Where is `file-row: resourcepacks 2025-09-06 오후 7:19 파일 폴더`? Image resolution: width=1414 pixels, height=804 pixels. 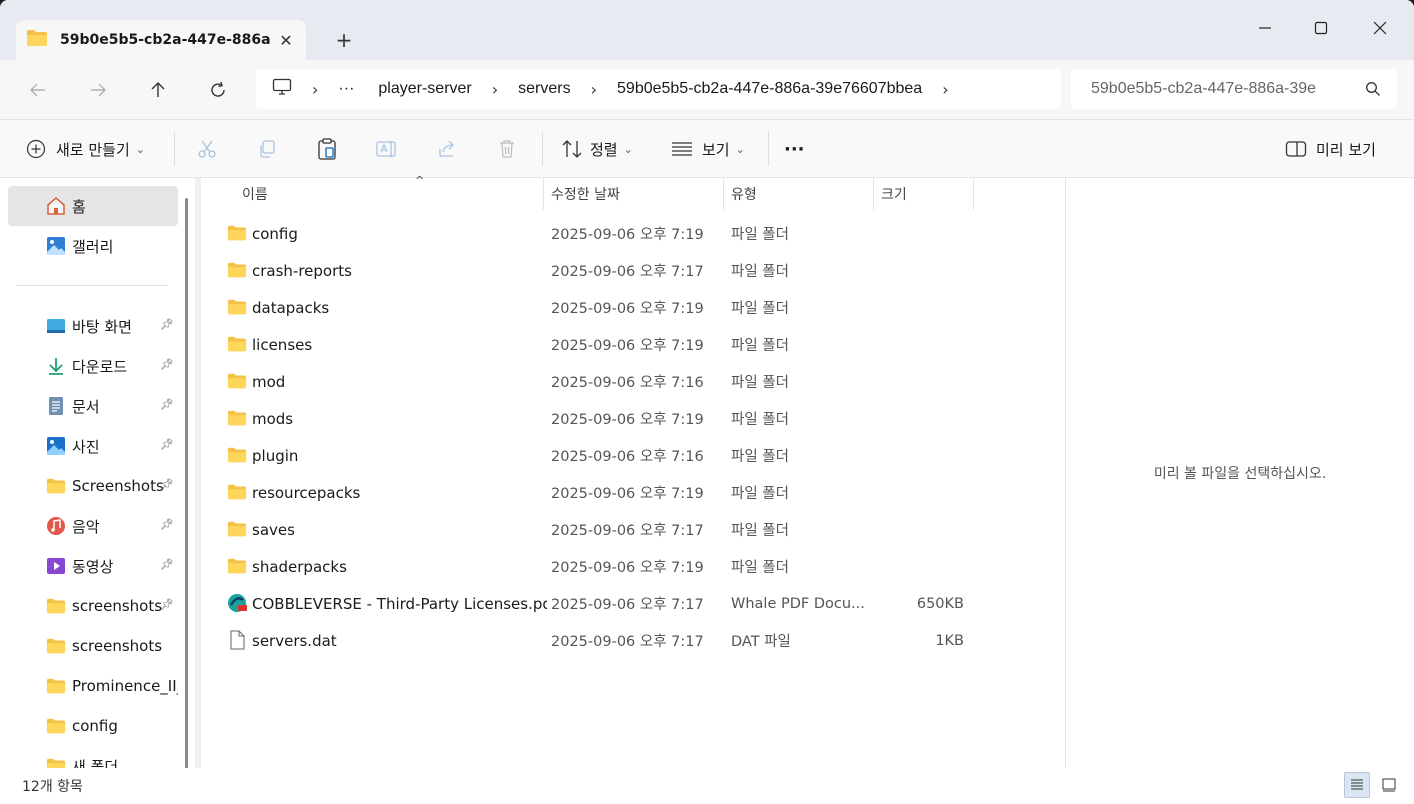
file-row: resourcepacks 2025-09-06 오후 7:19 파일 폴더 is located at coordinates (599, 492).